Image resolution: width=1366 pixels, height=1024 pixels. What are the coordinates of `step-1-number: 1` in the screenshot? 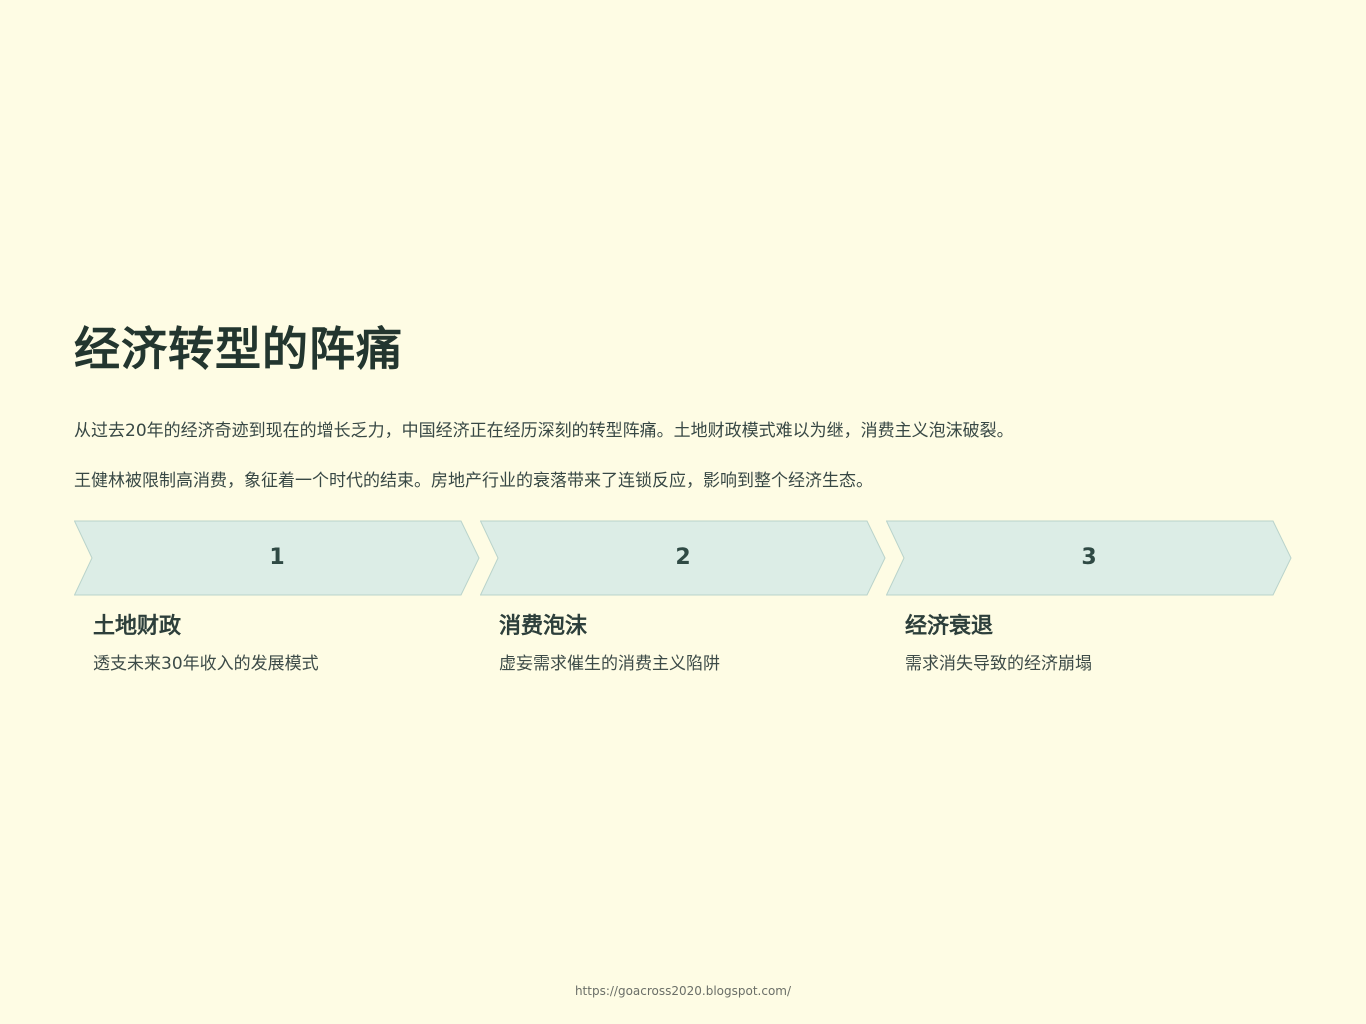 It's located at (277, 557).